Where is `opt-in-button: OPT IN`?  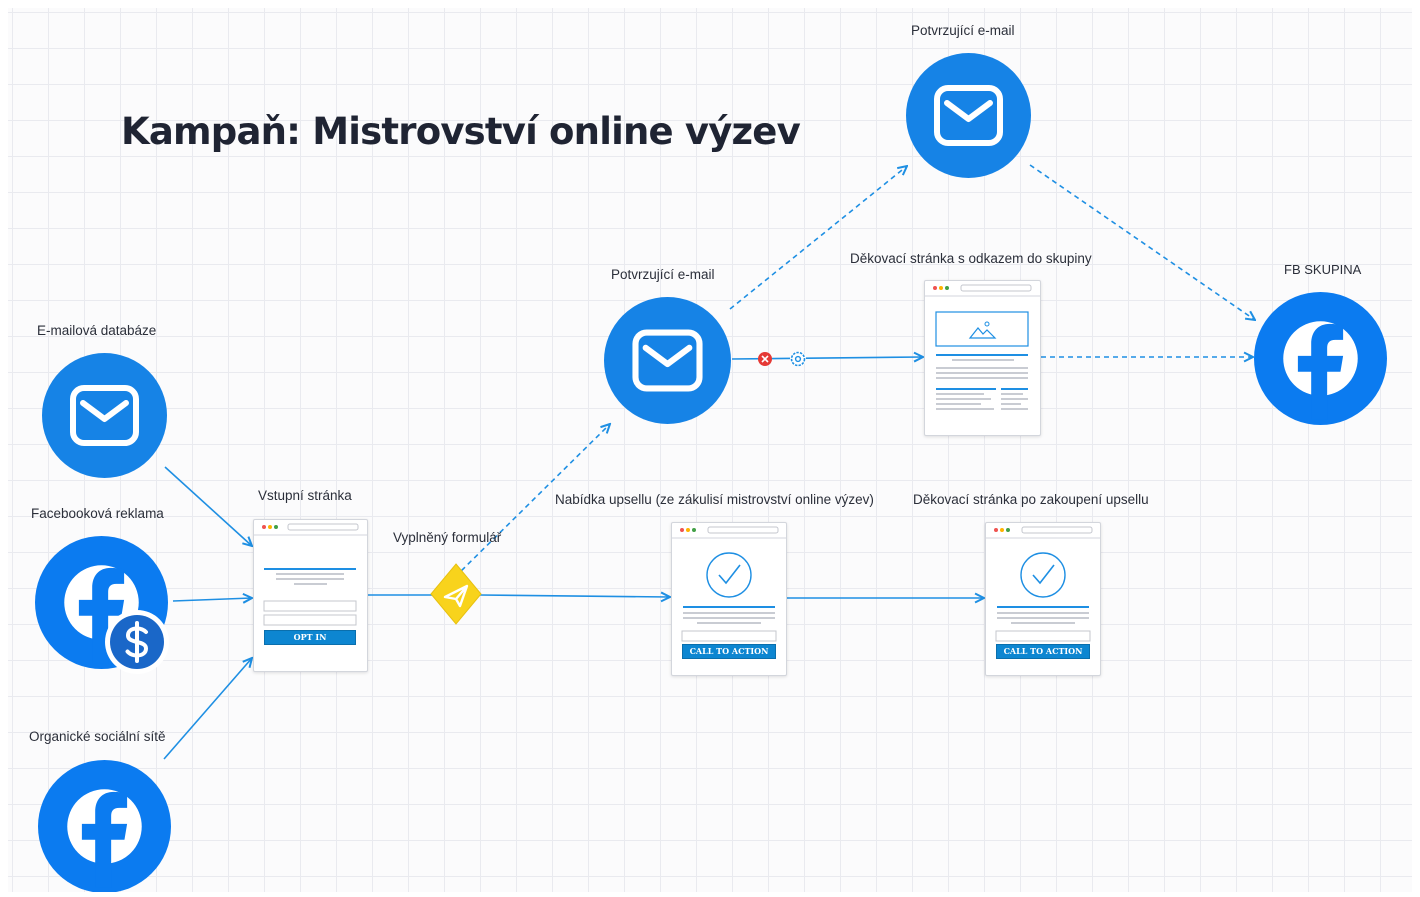 opt-in-button: OPT IN is located at coordinates (310, 637).